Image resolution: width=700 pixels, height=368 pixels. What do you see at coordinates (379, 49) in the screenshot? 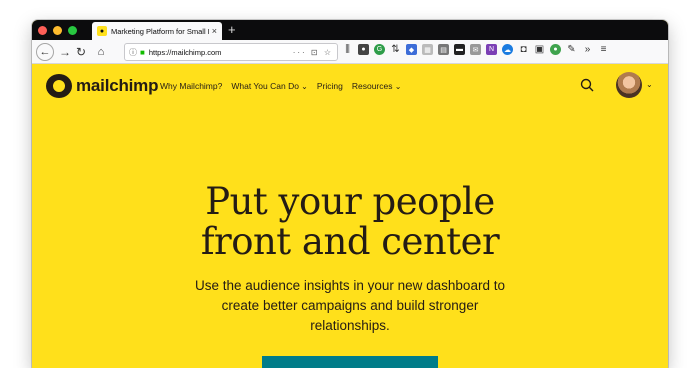
I see `extension-2-icon: G` at bounding box center [379, 49].